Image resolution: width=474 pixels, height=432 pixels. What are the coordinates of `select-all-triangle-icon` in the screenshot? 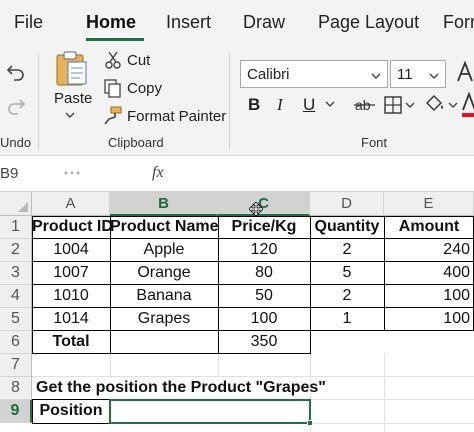 It's located at (23, 207).